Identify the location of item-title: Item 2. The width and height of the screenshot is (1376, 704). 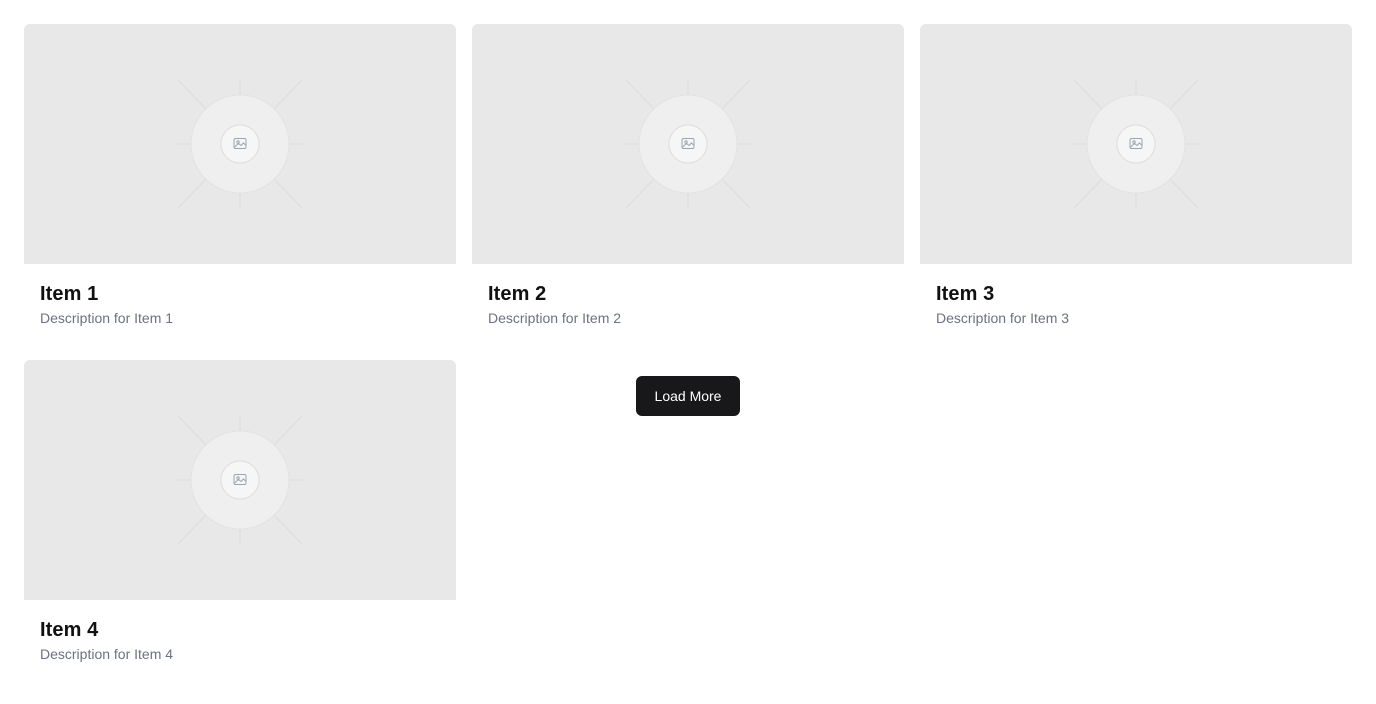
(517, 294).